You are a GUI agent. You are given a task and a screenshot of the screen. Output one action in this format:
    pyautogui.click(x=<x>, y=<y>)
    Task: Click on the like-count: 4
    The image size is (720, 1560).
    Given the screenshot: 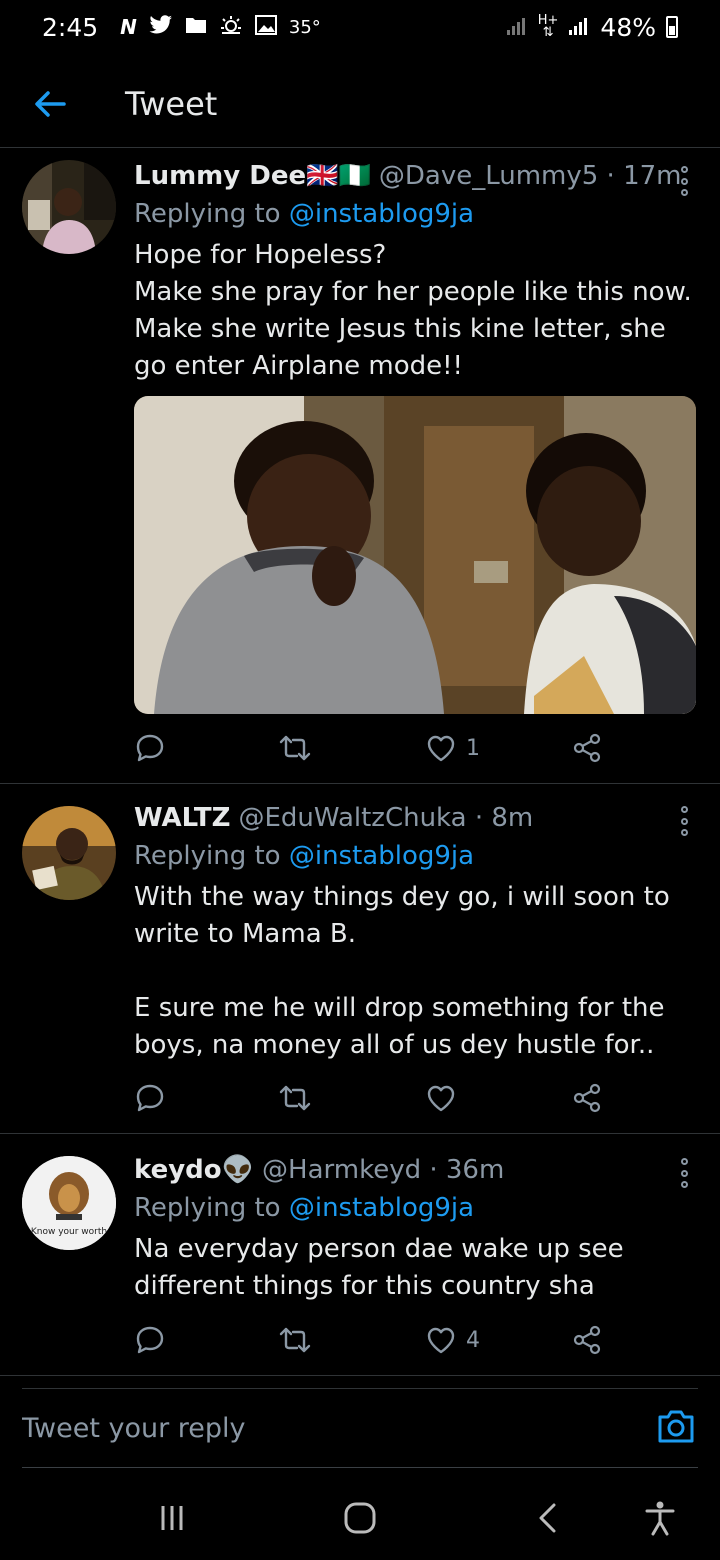 What is the action you would take?
    pyautogui.click(x=473, y=1340)
    